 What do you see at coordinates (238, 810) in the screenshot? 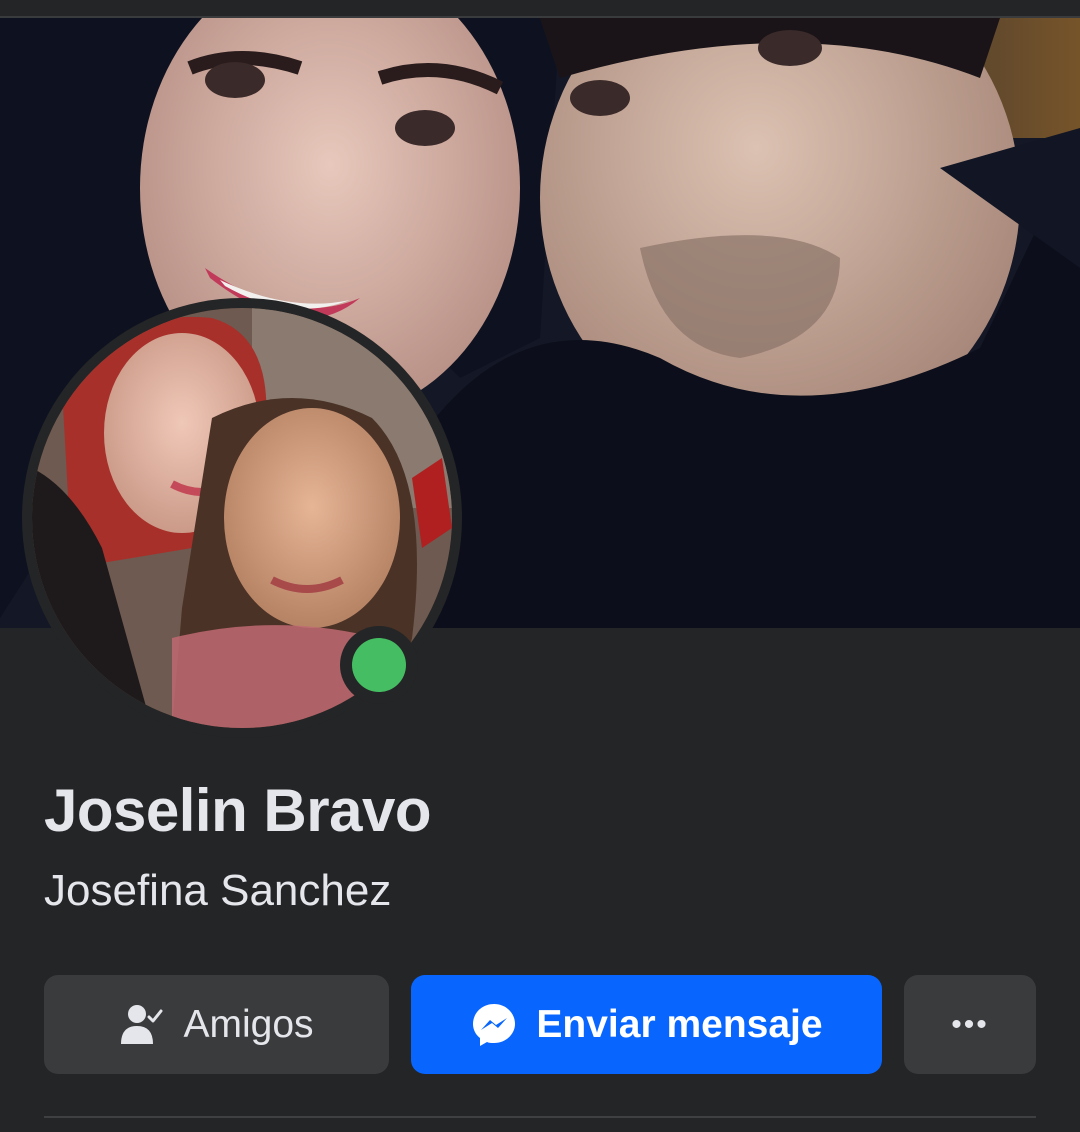
I see `profile-name: Joselin Bravo` at bounding box center [238, 810].